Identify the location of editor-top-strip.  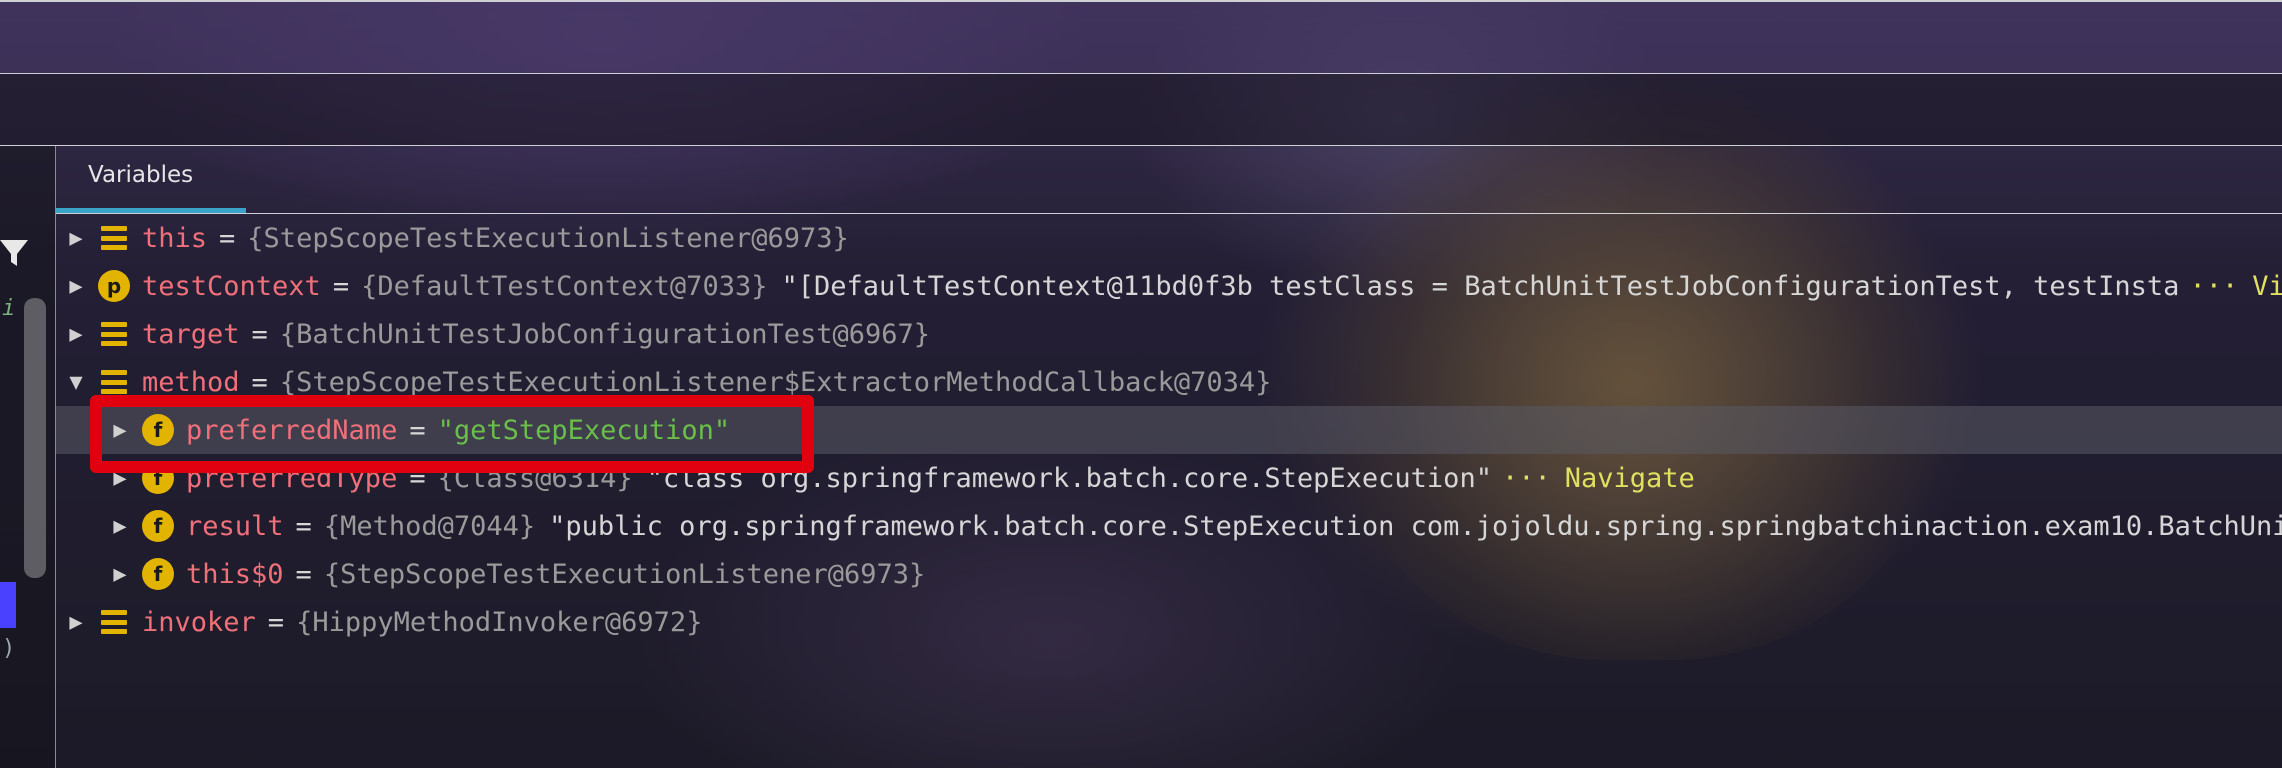
(1141, 37).